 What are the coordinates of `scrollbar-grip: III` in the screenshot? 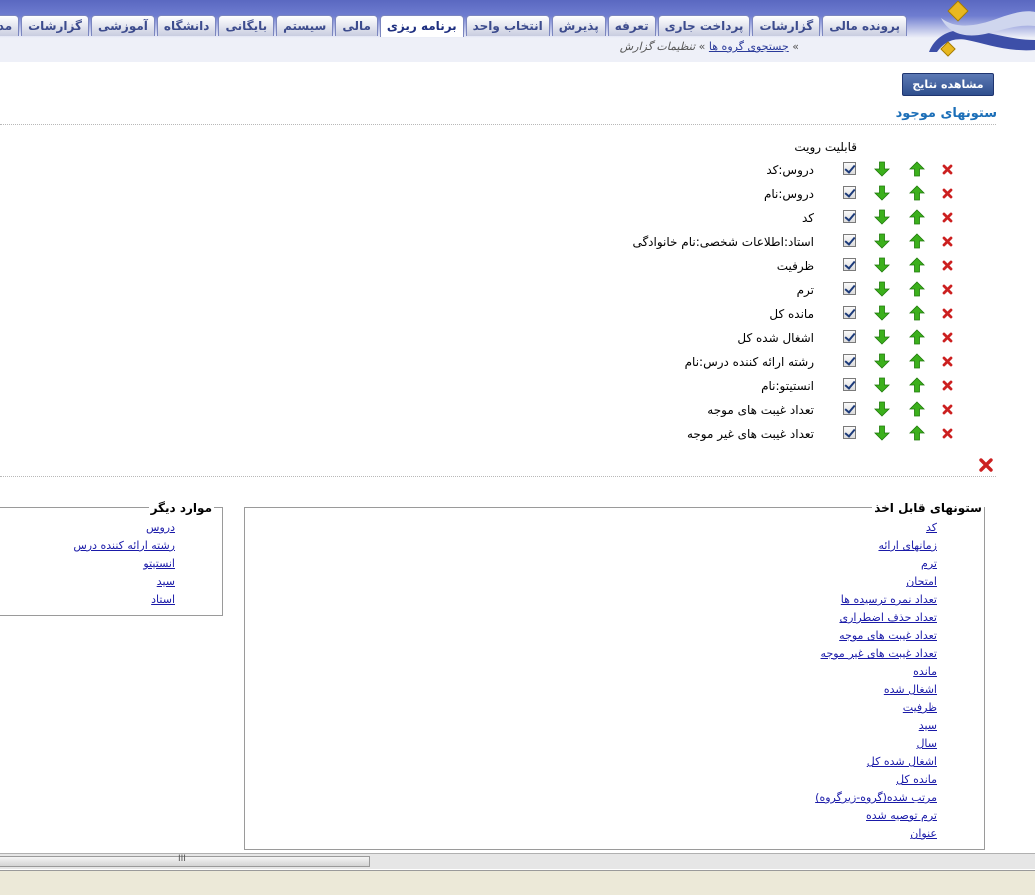 It's located at (182, 859).